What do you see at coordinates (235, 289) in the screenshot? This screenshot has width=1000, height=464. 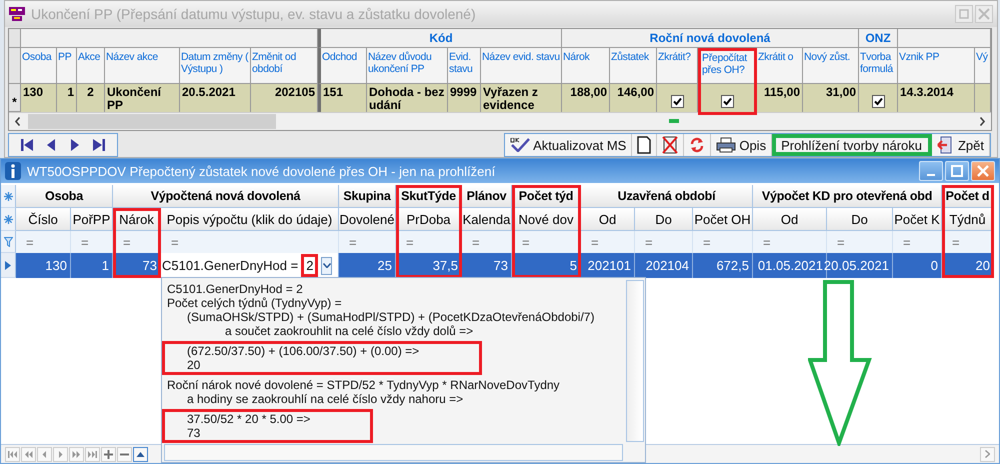 I see `formula-line: C5101.GenerDnyHod = 2` at bounding box center [235, 289].